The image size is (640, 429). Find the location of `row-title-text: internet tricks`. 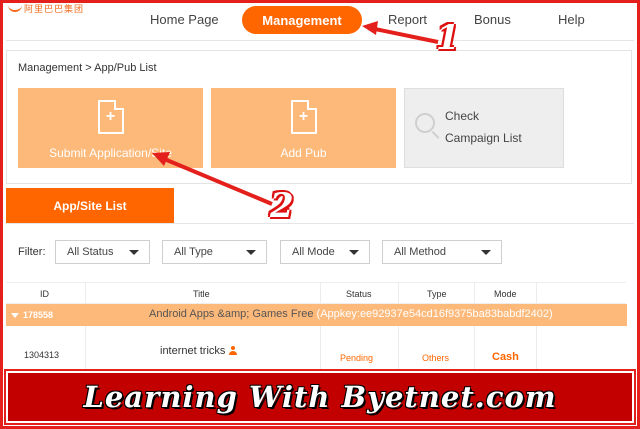

row-title-text: internet tricks is located at coordinates (192, 351).